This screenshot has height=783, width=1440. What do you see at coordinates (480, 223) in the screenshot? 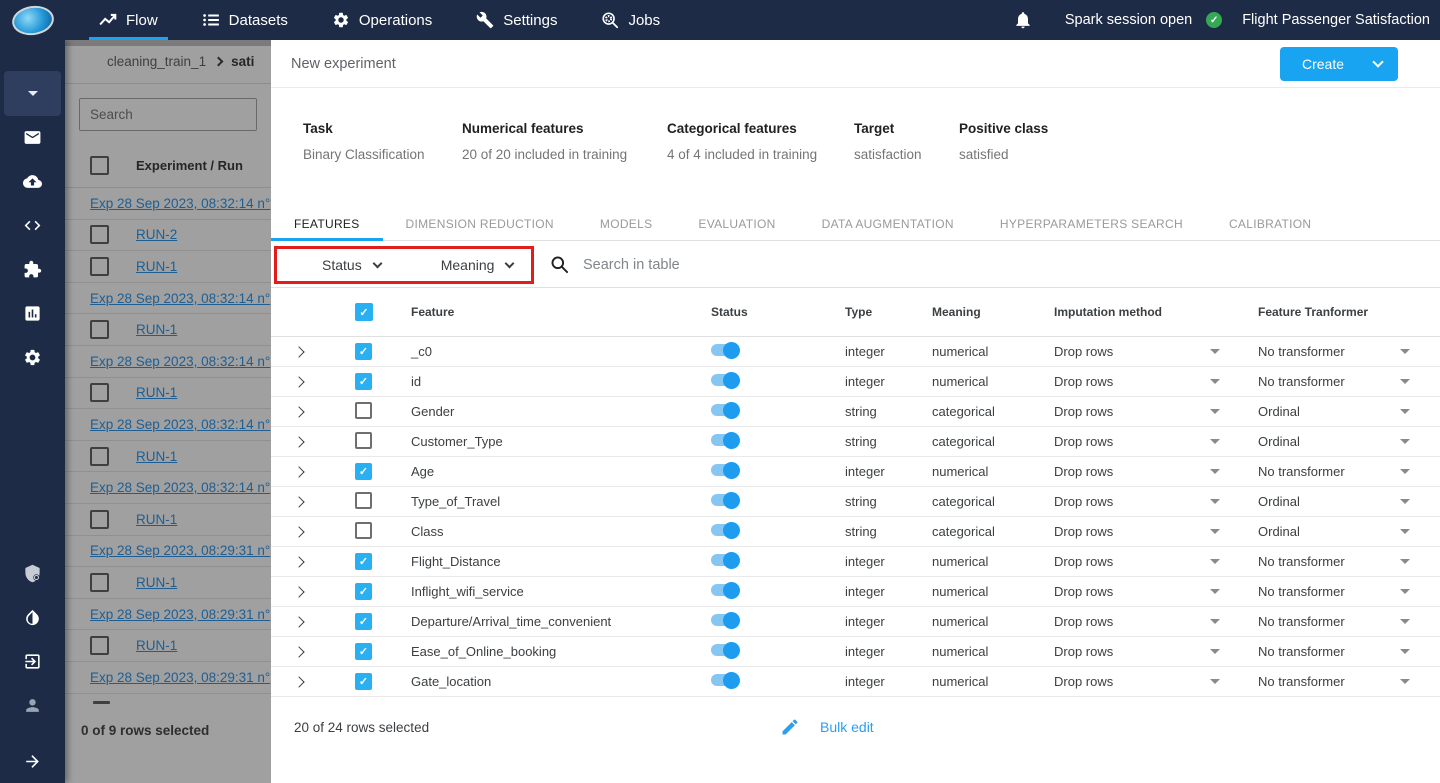
I see `tab-dimension-reduction: DIMENSION REDUCTION` at bounding box center [480, 223].